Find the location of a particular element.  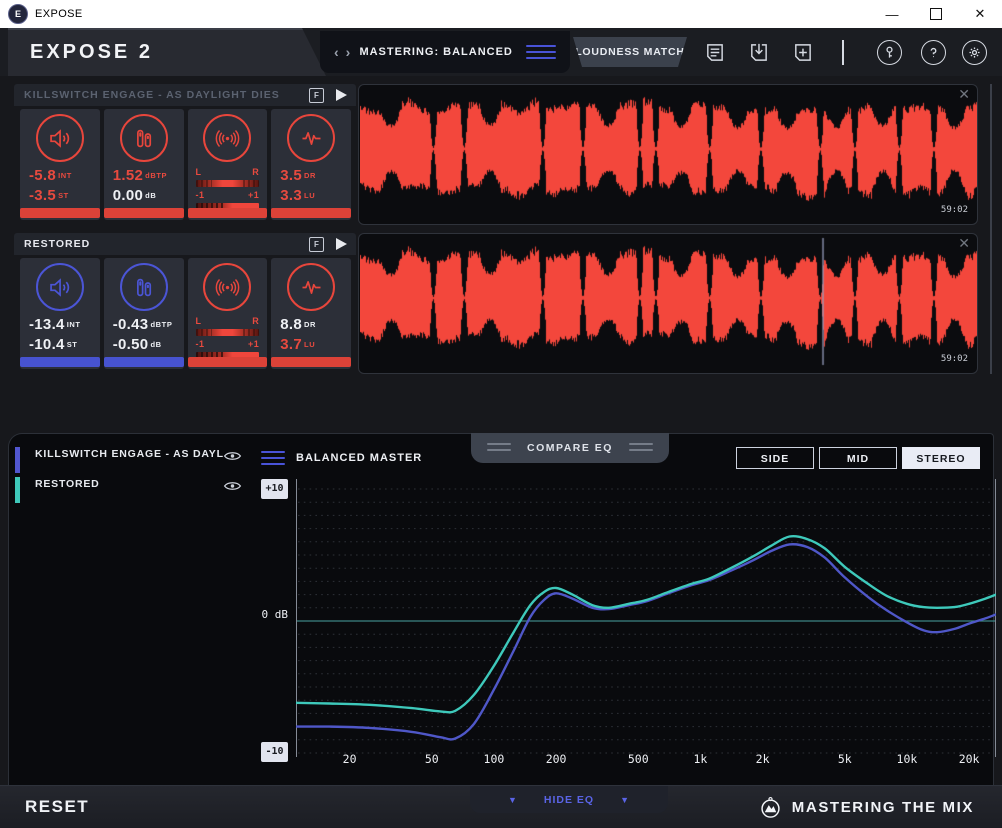

master-curve-label: BALANCED MASTER is located at coordinates (359, 458).